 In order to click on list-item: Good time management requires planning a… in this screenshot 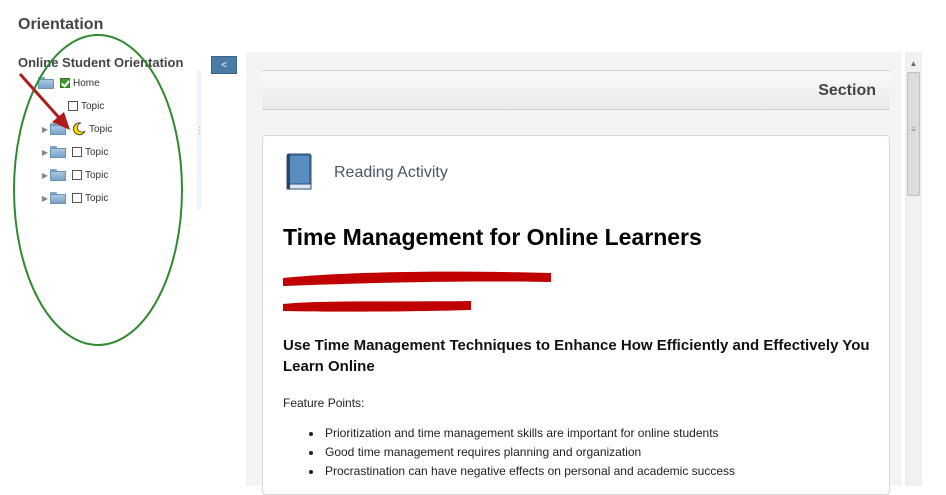, I will do `click(529, 452)`.